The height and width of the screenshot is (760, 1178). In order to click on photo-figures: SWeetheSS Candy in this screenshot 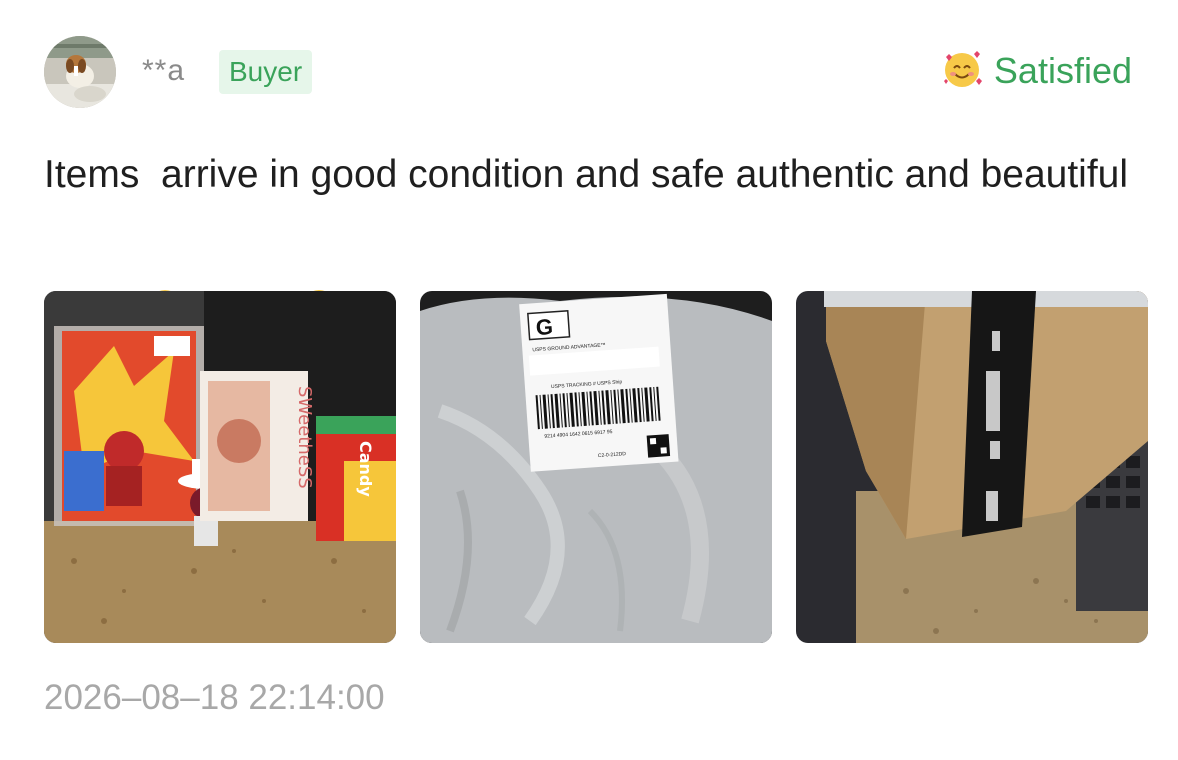, I will do `click(220, 467)`.